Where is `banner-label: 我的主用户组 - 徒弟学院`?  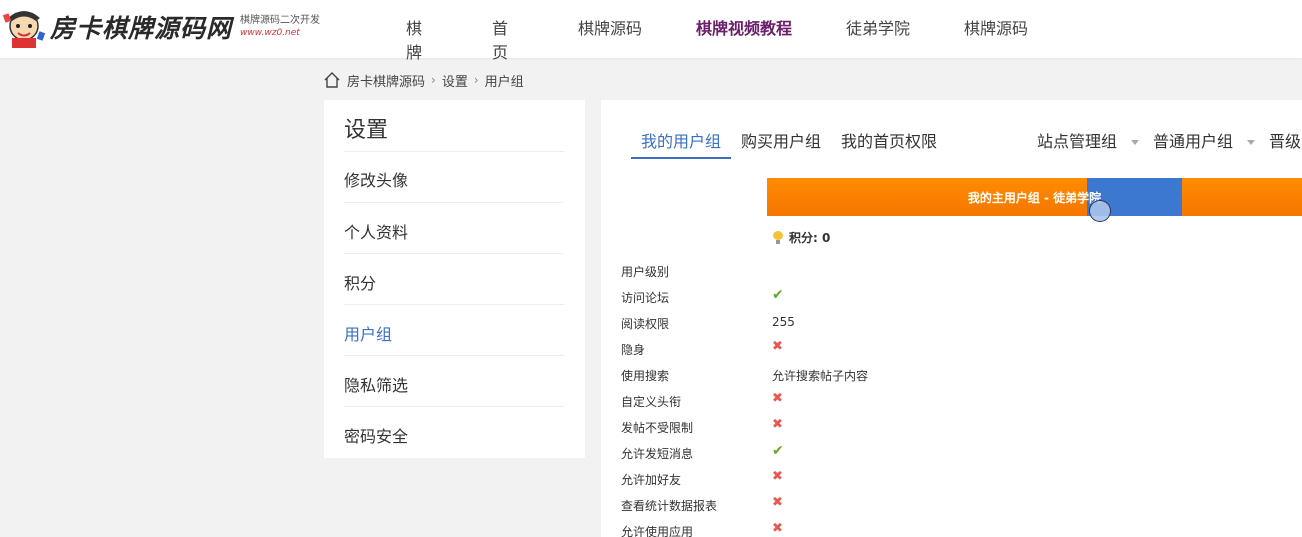
banner-label: 我的主用户组 - 徒弟学院 is located at coordinates (1034, 197).